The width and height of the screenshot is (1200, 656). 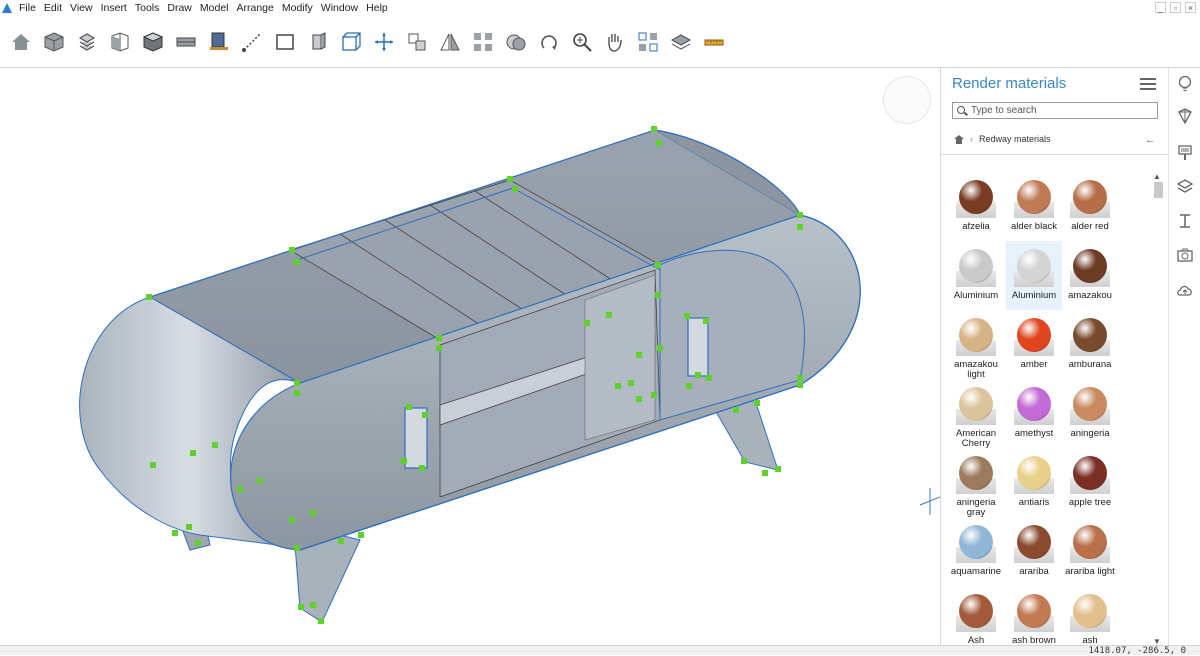 I want to click on materials-row: aningeria gray antiaris apple tree, so click(x=1049, y=483).